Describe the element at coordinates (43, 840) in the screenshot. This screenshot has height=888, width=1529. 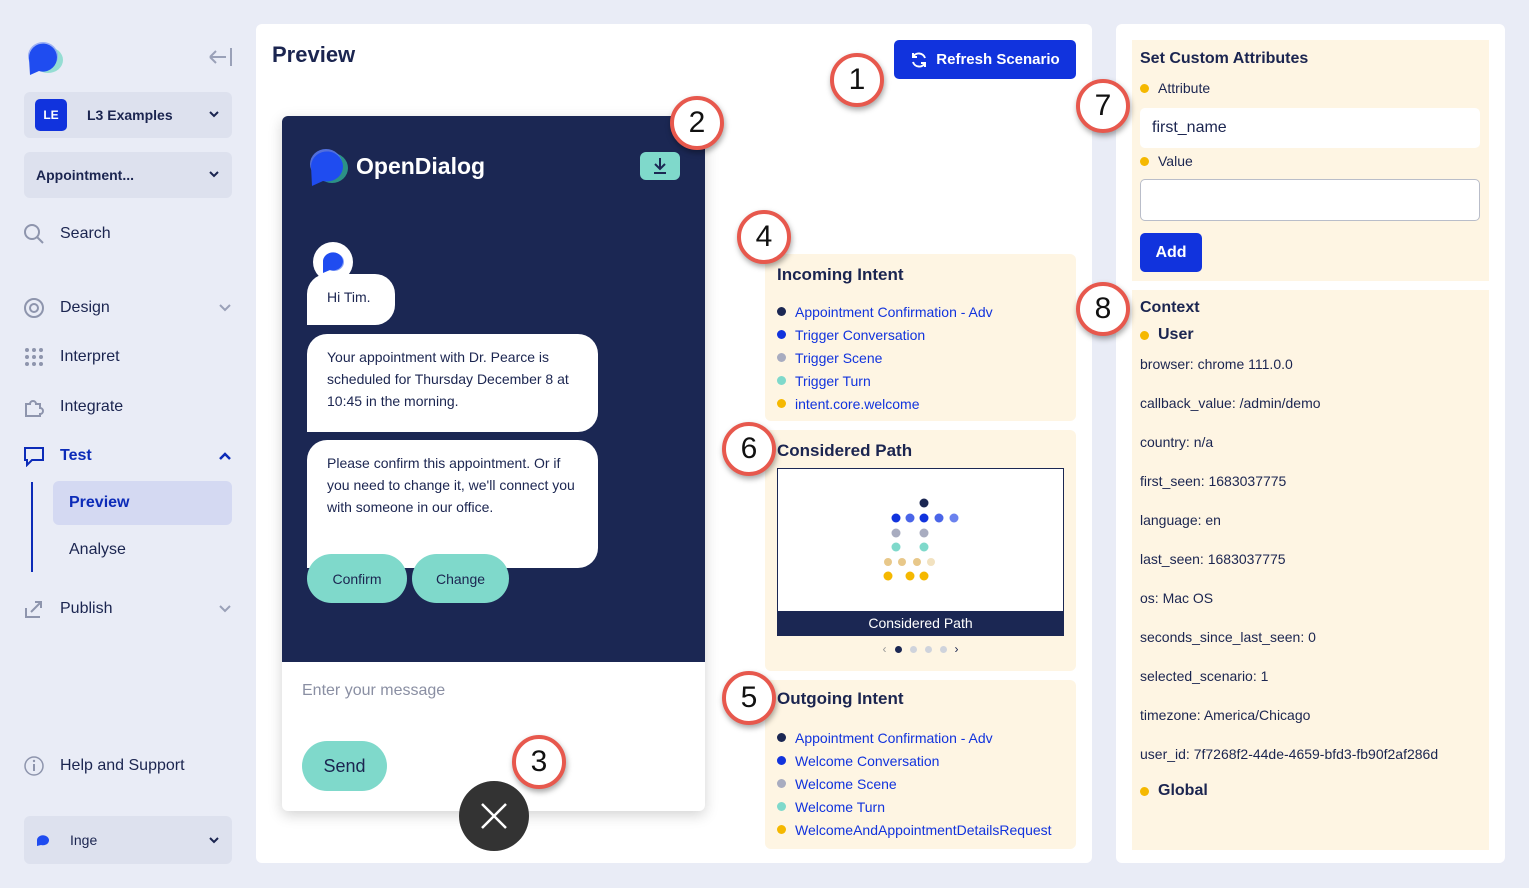
I see `user-avatar-icon` at that location.